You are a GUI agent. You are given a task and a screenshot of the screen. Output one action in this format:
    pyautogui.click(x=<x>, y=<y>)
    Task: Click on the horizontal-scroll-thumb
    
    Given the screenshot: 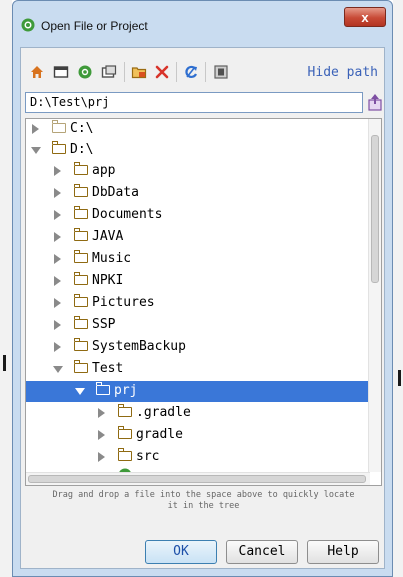 What is the action you would take?
    pyautogui.click(x=197, y=479)
    